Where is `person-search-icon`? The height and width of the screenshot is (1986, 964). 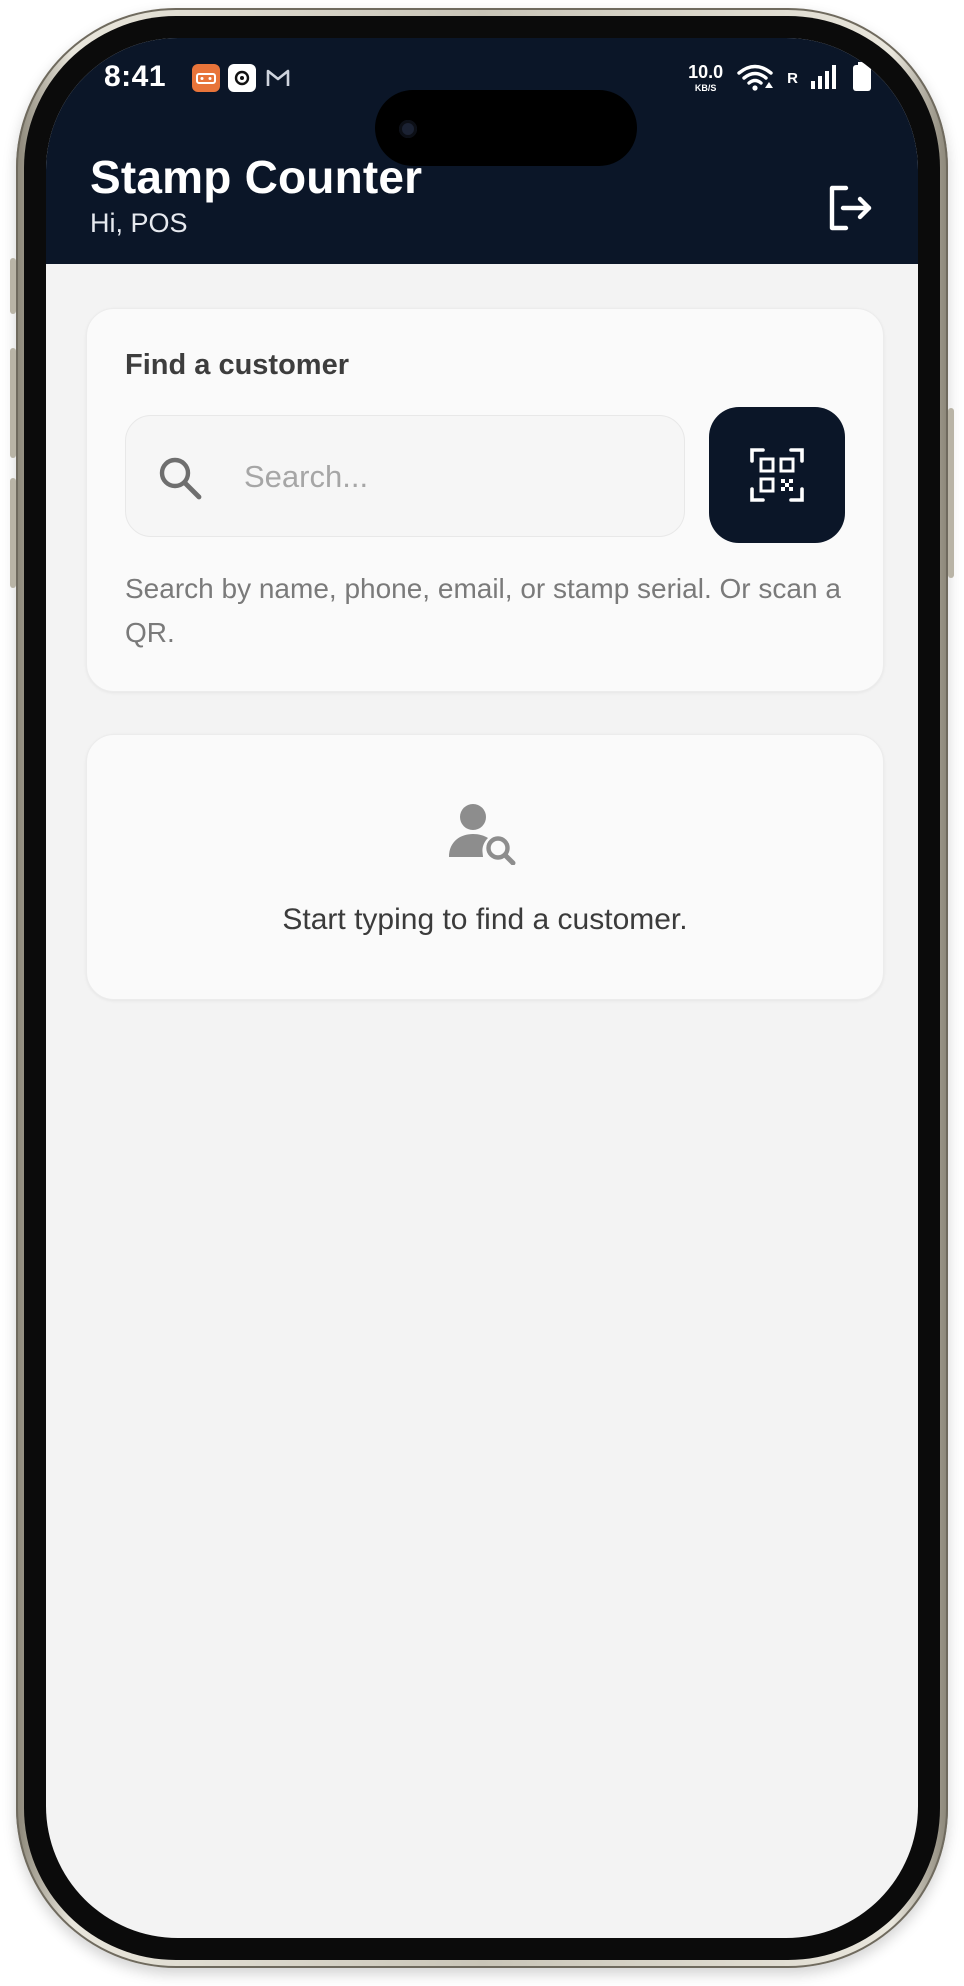
person-search-icon is located at coordinates (482, 834).